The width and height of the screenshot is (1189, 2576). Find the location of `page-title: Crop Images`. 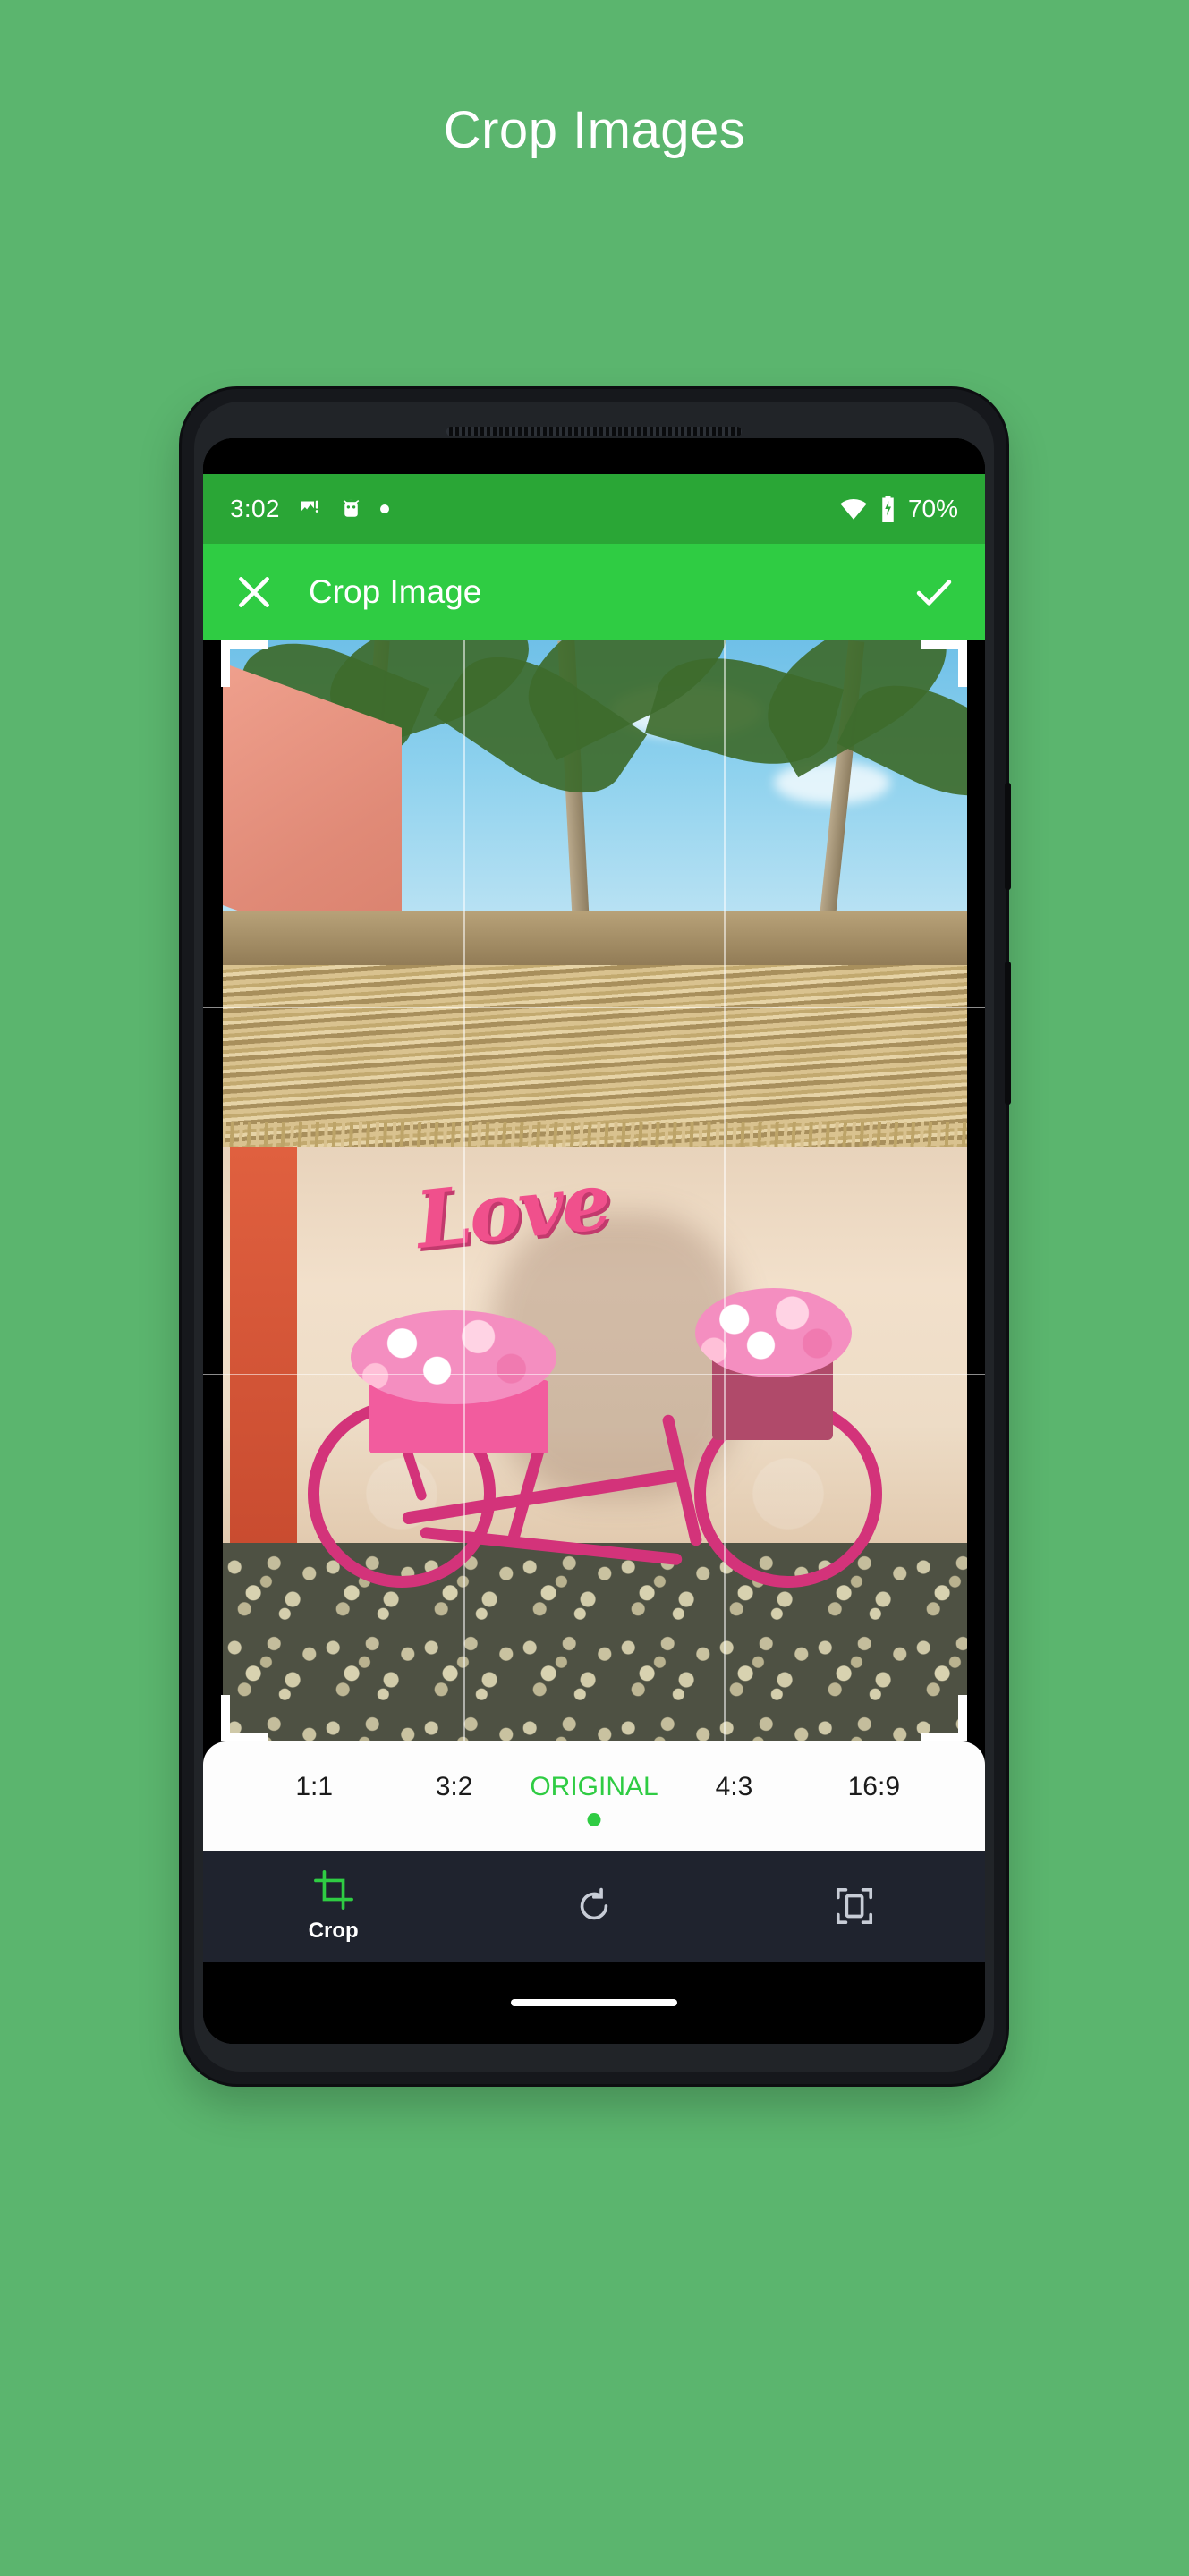

page-title: Crop Images is located at coordinates (594, 130).